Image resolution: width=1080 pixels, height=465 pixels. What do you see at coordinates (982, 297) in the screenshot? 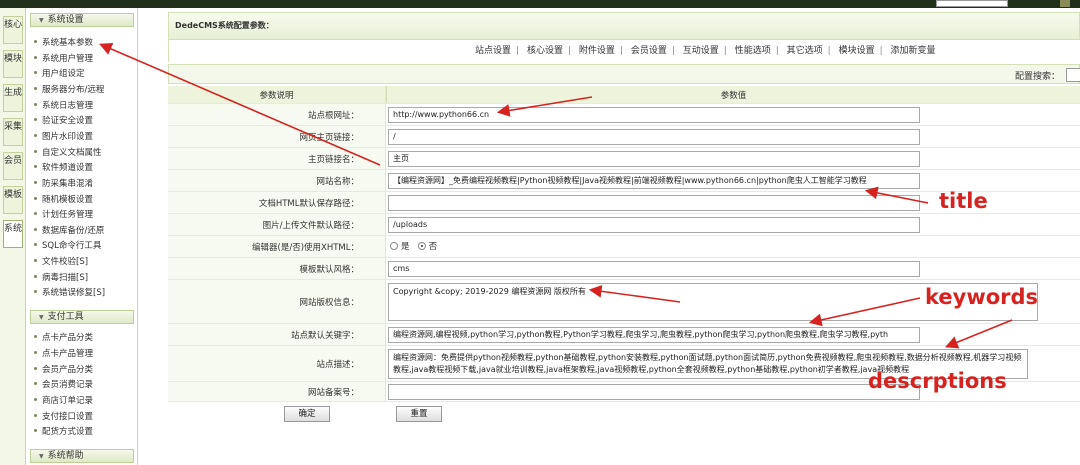
I see `annotation-keywords: keywords` at bounding box center [982, 297].